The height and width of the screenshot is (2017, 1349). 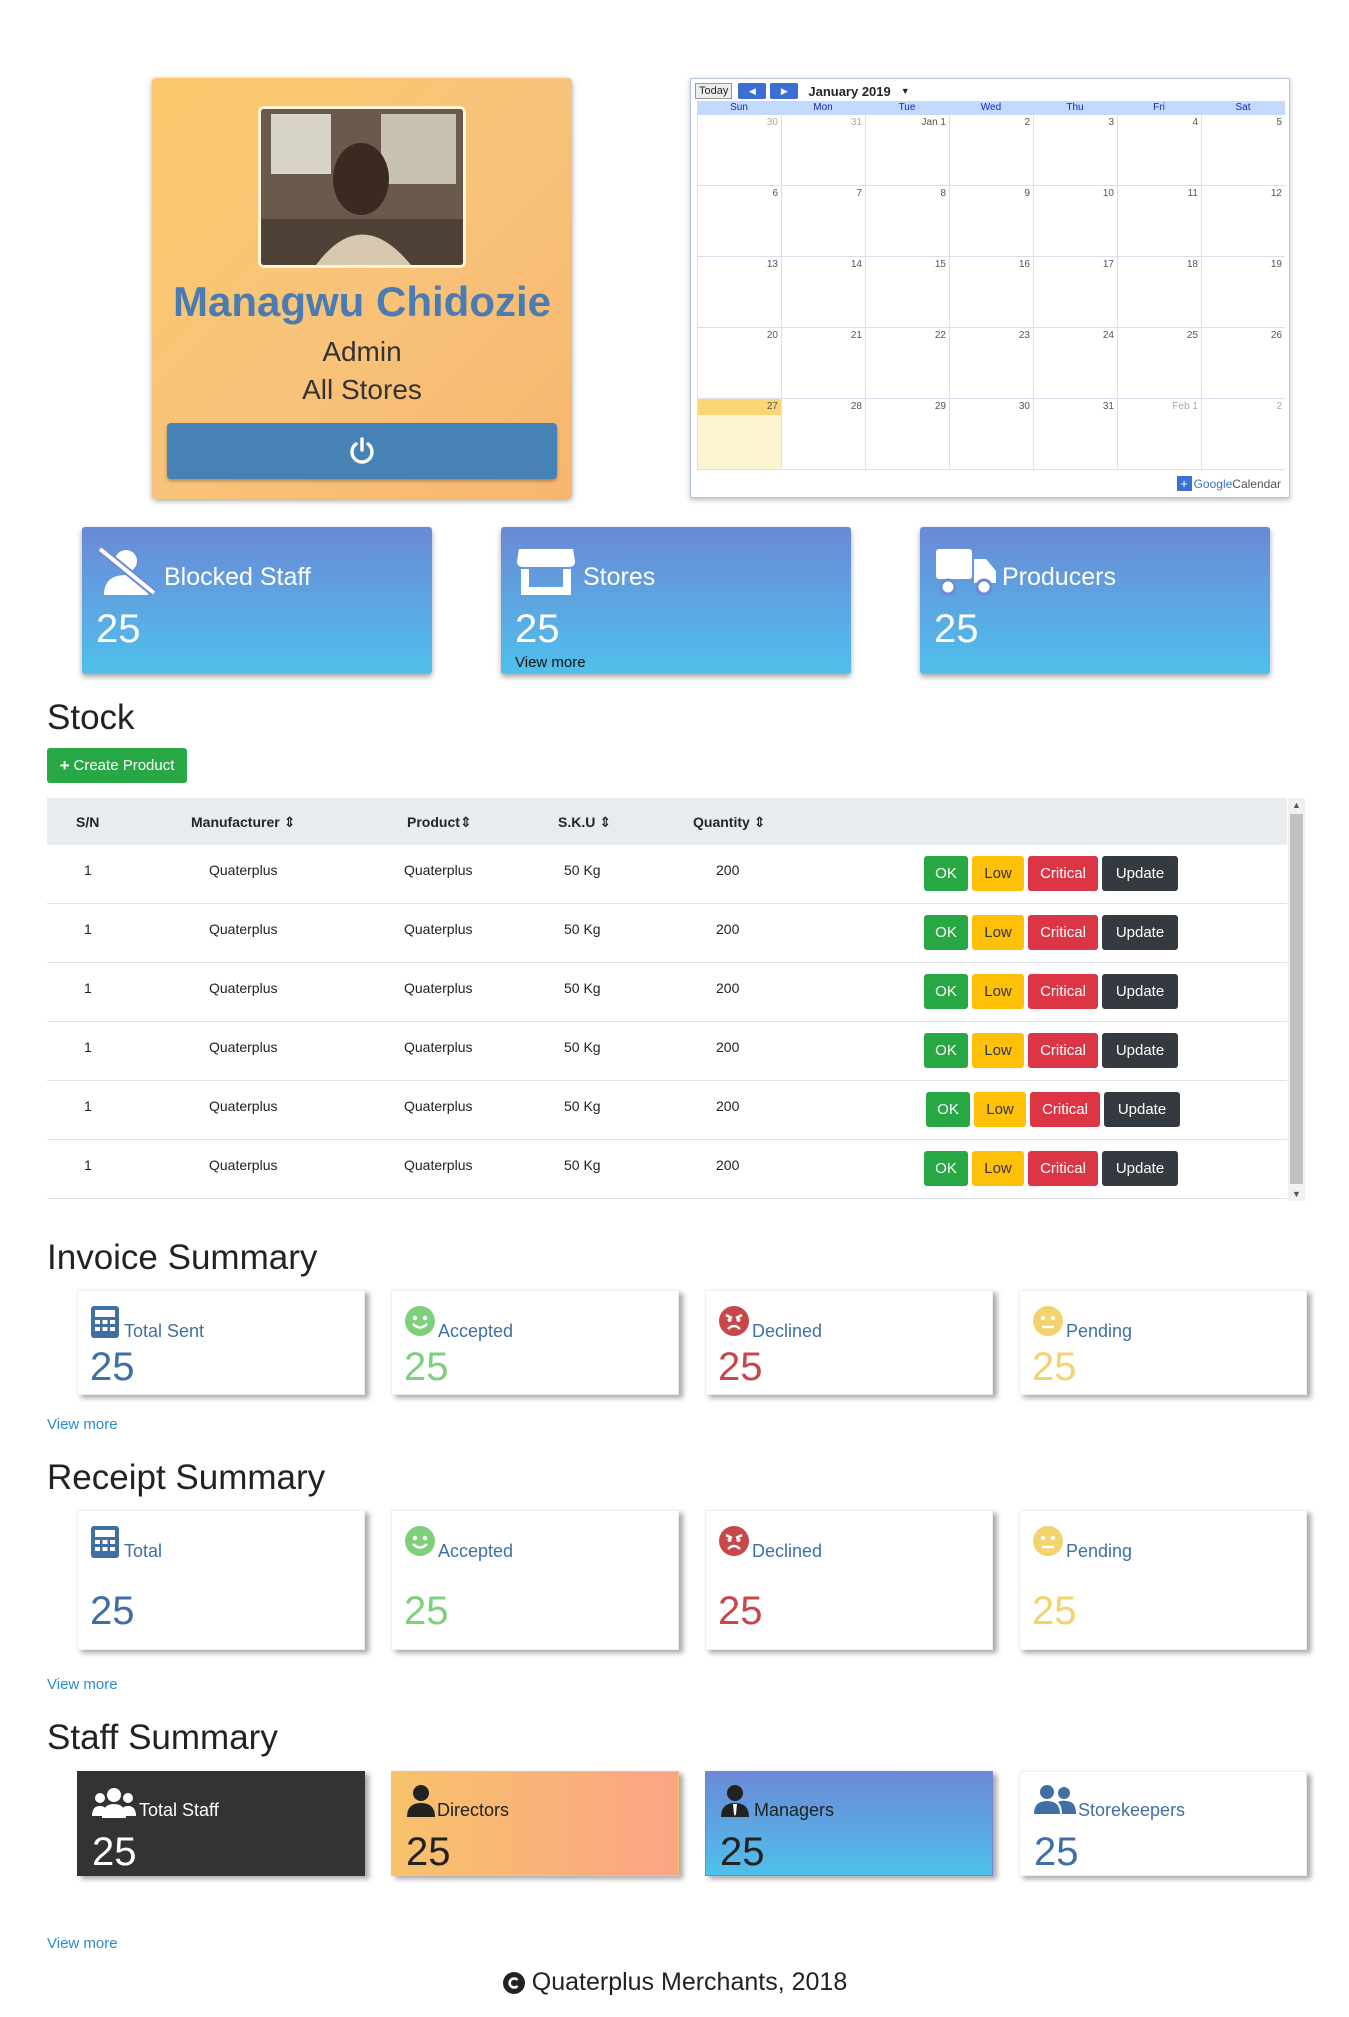 I want to click on meh-icon, so click(x=1048, y=1323).